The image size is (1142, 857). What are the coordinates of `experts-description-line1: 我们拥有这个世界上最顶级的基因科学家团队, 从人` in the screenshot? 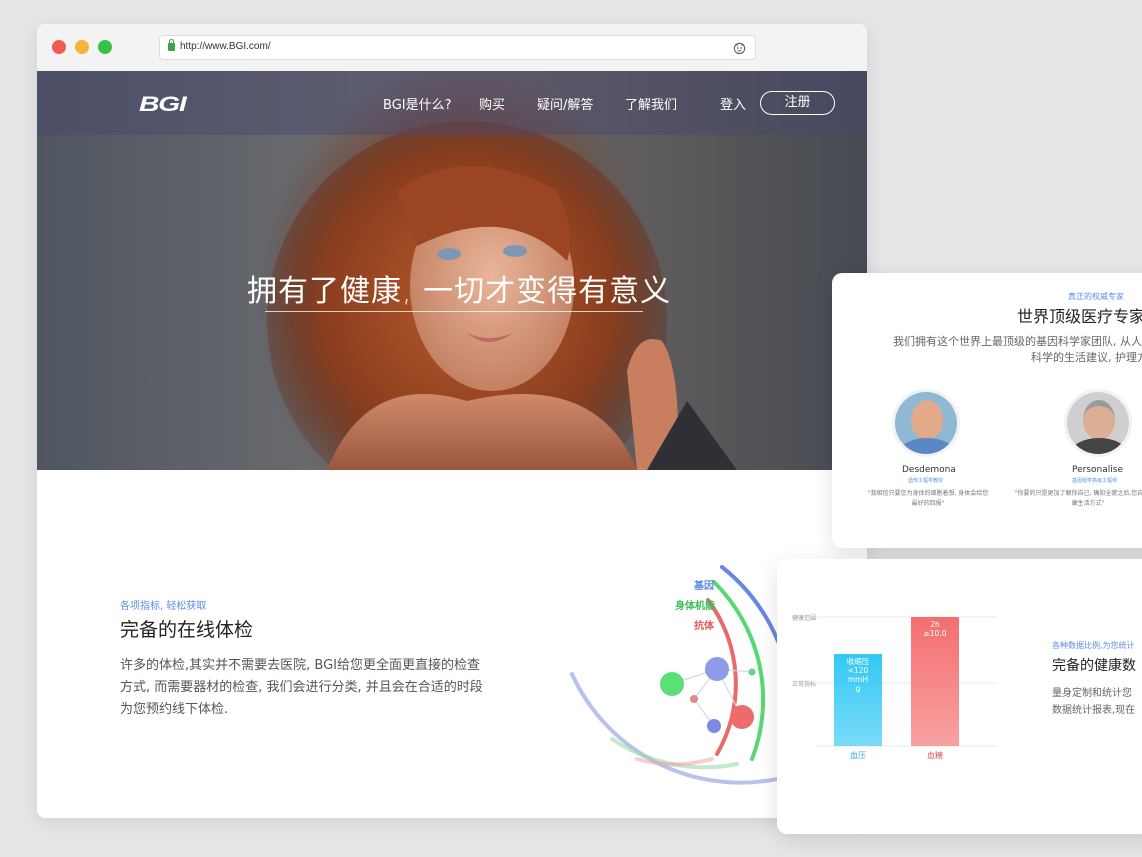 It's located at (1017, 341).